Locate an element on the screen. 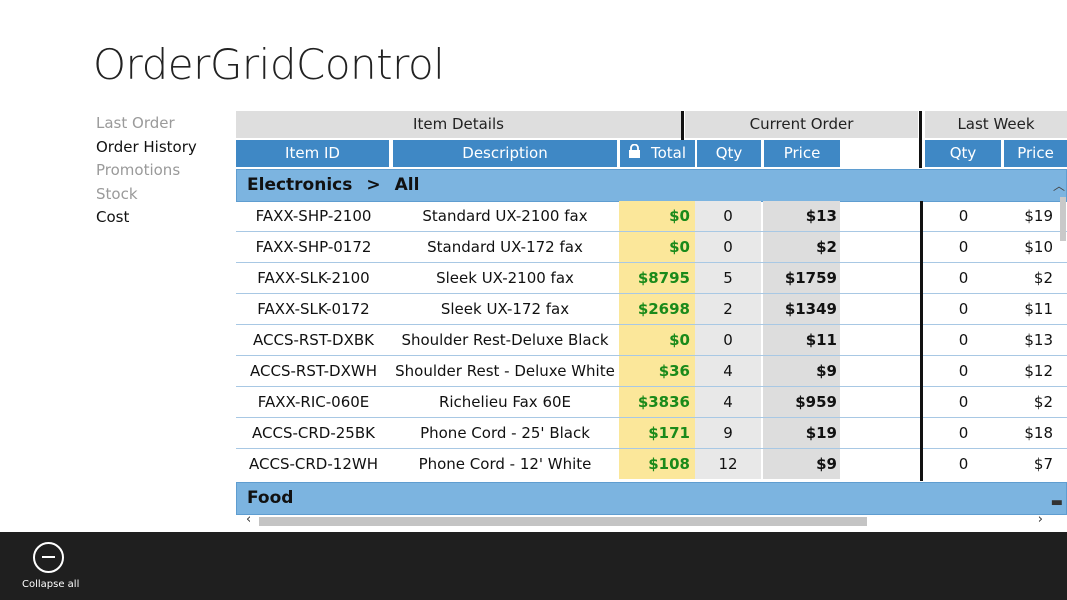  col-header-total: Total is located at coordinates (657, 153).